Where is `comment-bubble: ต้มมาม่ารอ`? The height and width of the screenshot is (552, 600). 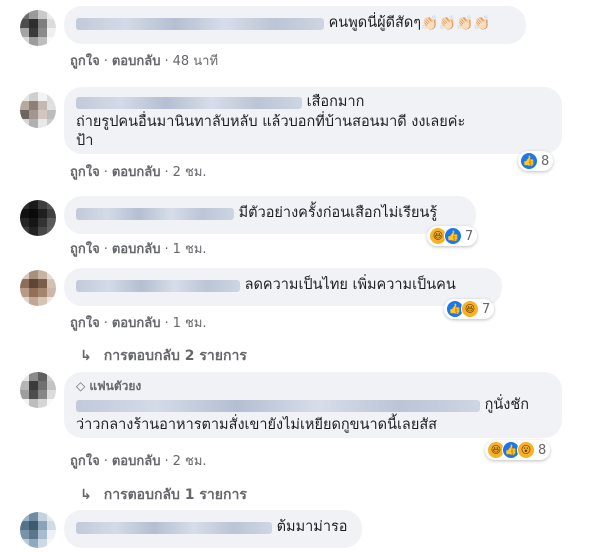 comment-bubble: ต้มมาม่ารอ is located at coordinates (213, 529).